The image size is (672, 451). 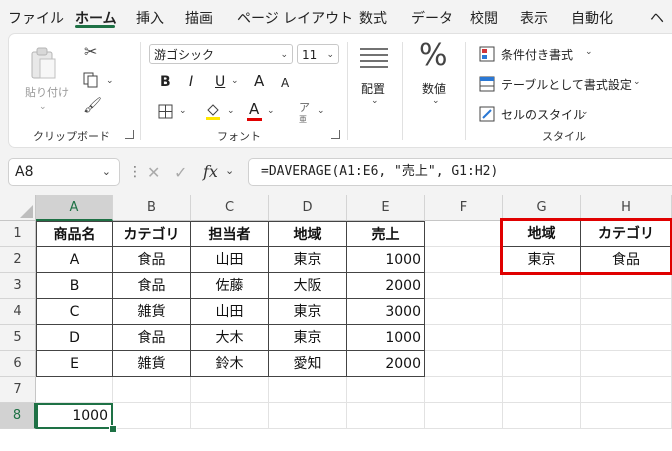 What do you see at coordinates (542, 208) in the screenshot?
I see `column-header-g: G` at bounding box center [542, 208].